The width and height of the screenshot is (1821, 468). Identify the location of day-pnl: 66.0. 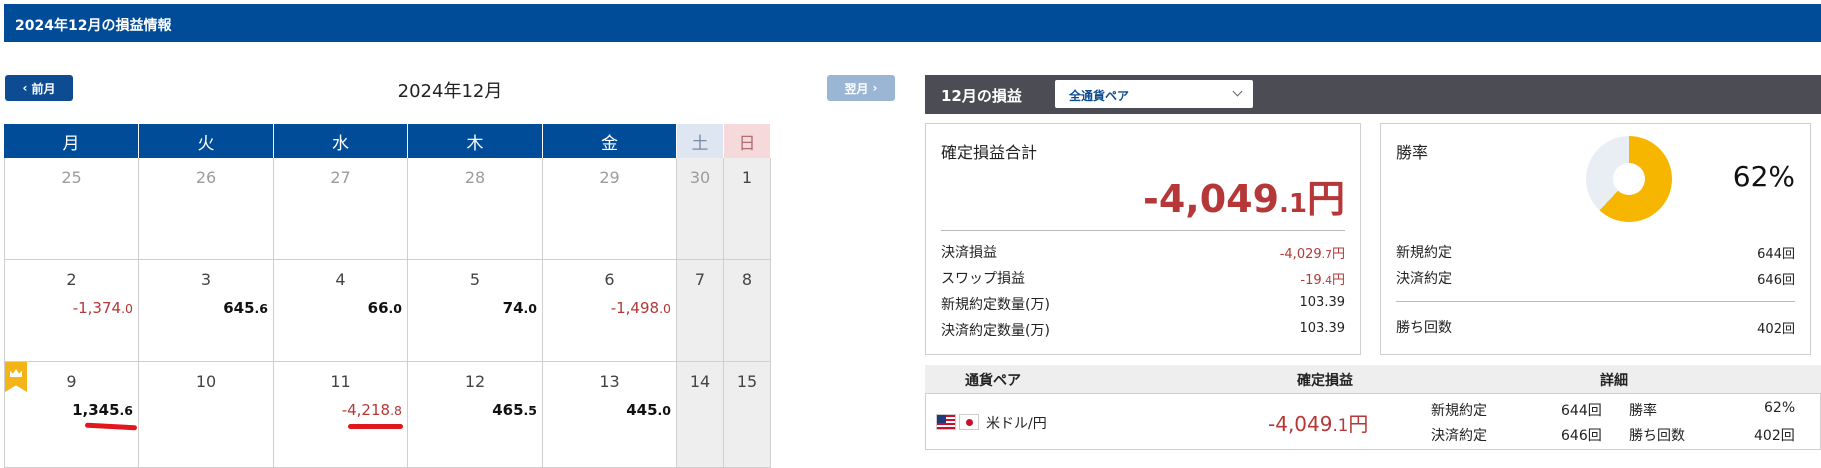
(384, 308).